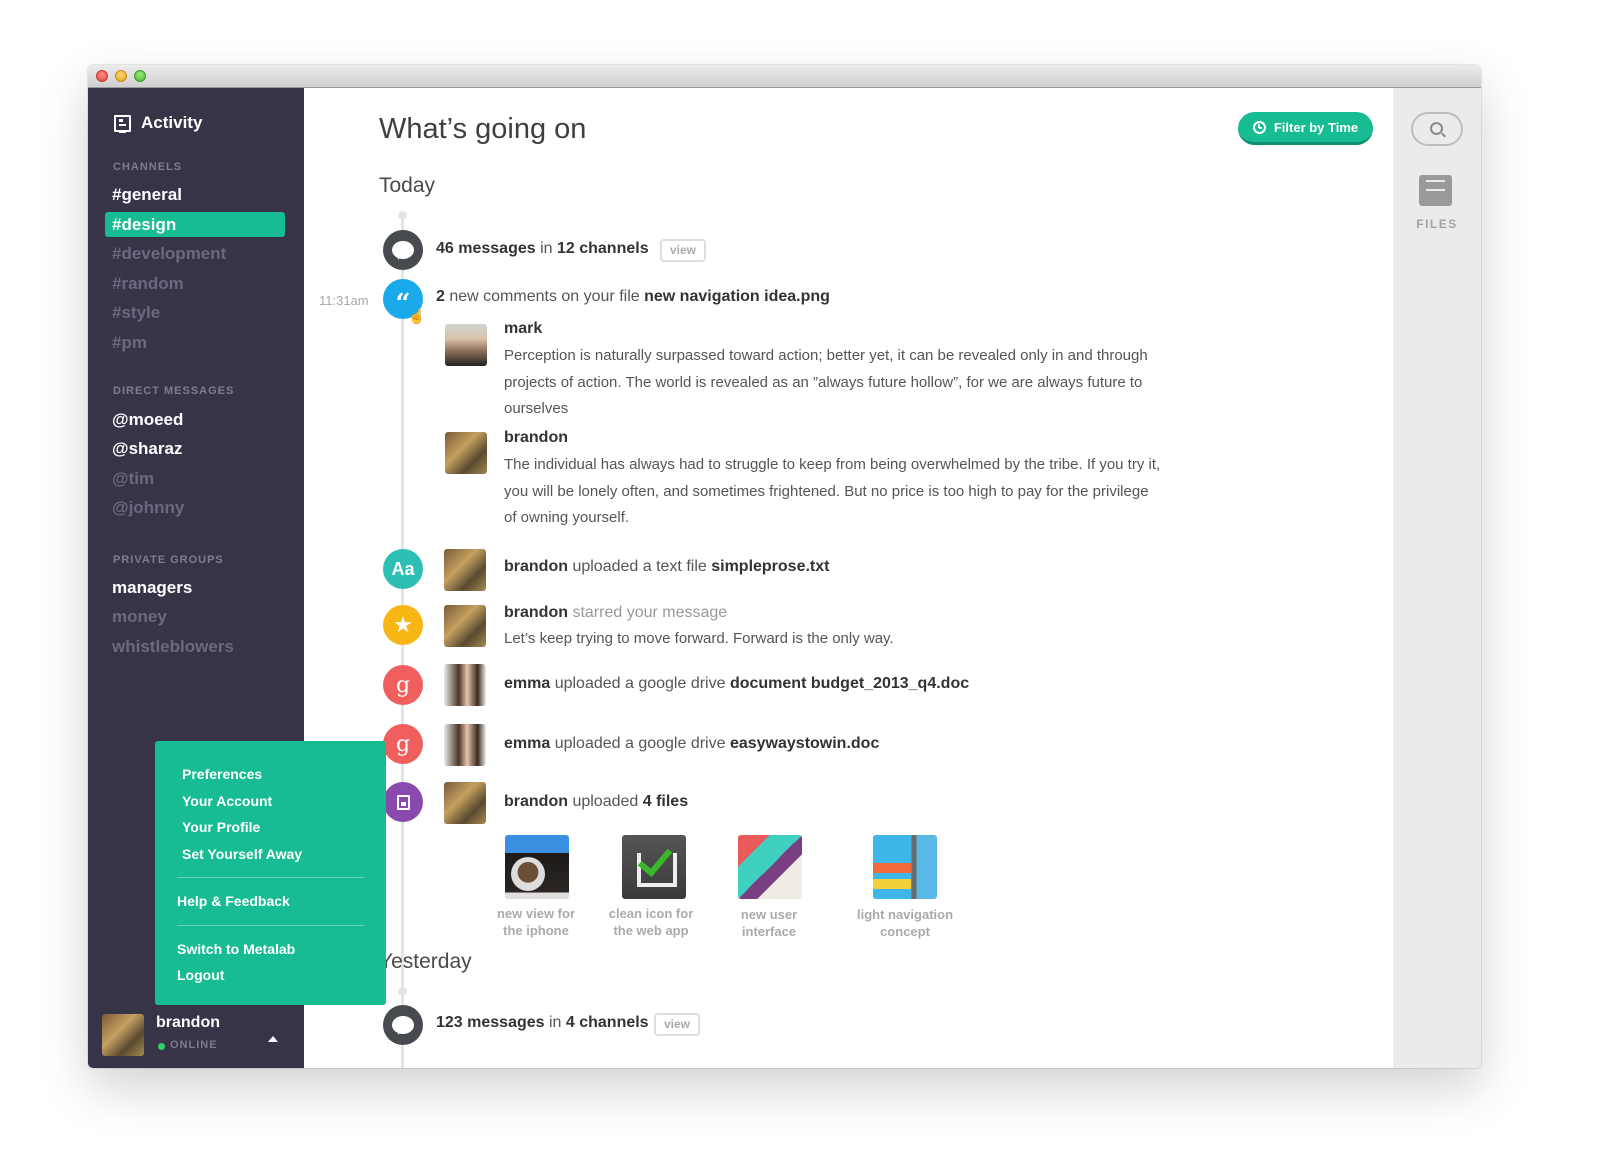 The width and height of the screenshot is (1600, 1157). I want to click on star-icon: ★, so click(403, 624).